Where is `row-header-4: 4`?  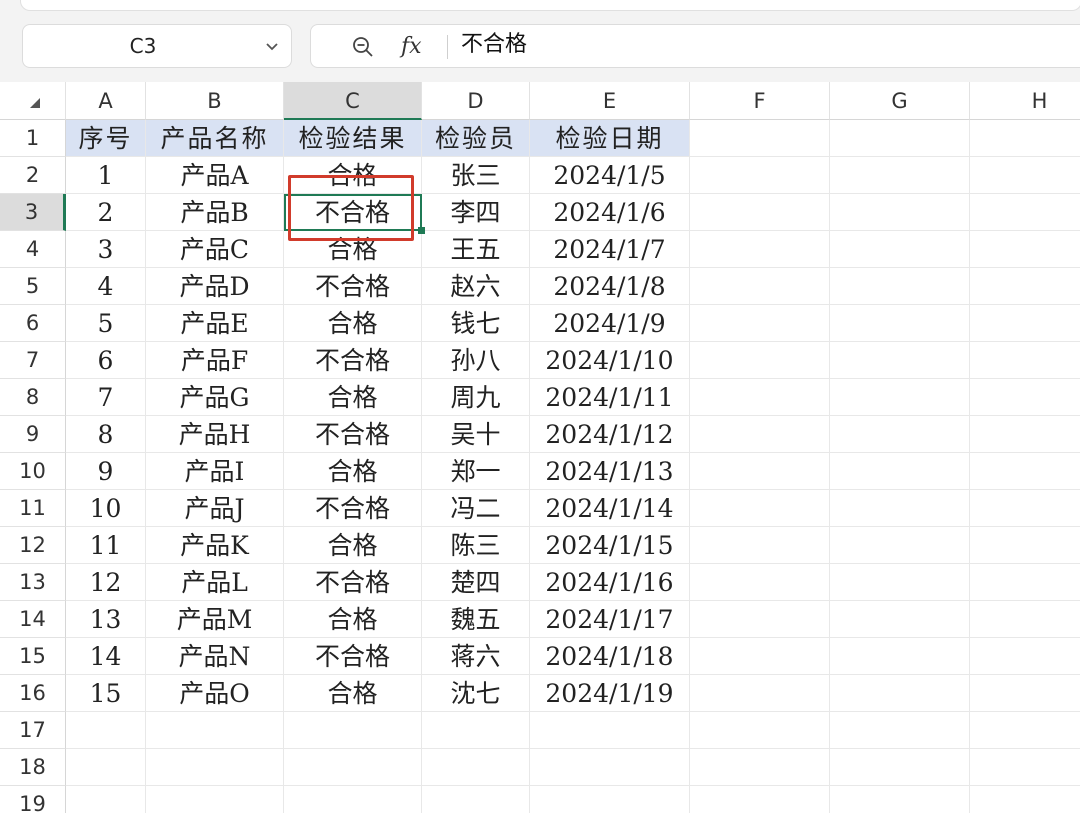
row-header-4: 4 is located at coordinates (33, 249).